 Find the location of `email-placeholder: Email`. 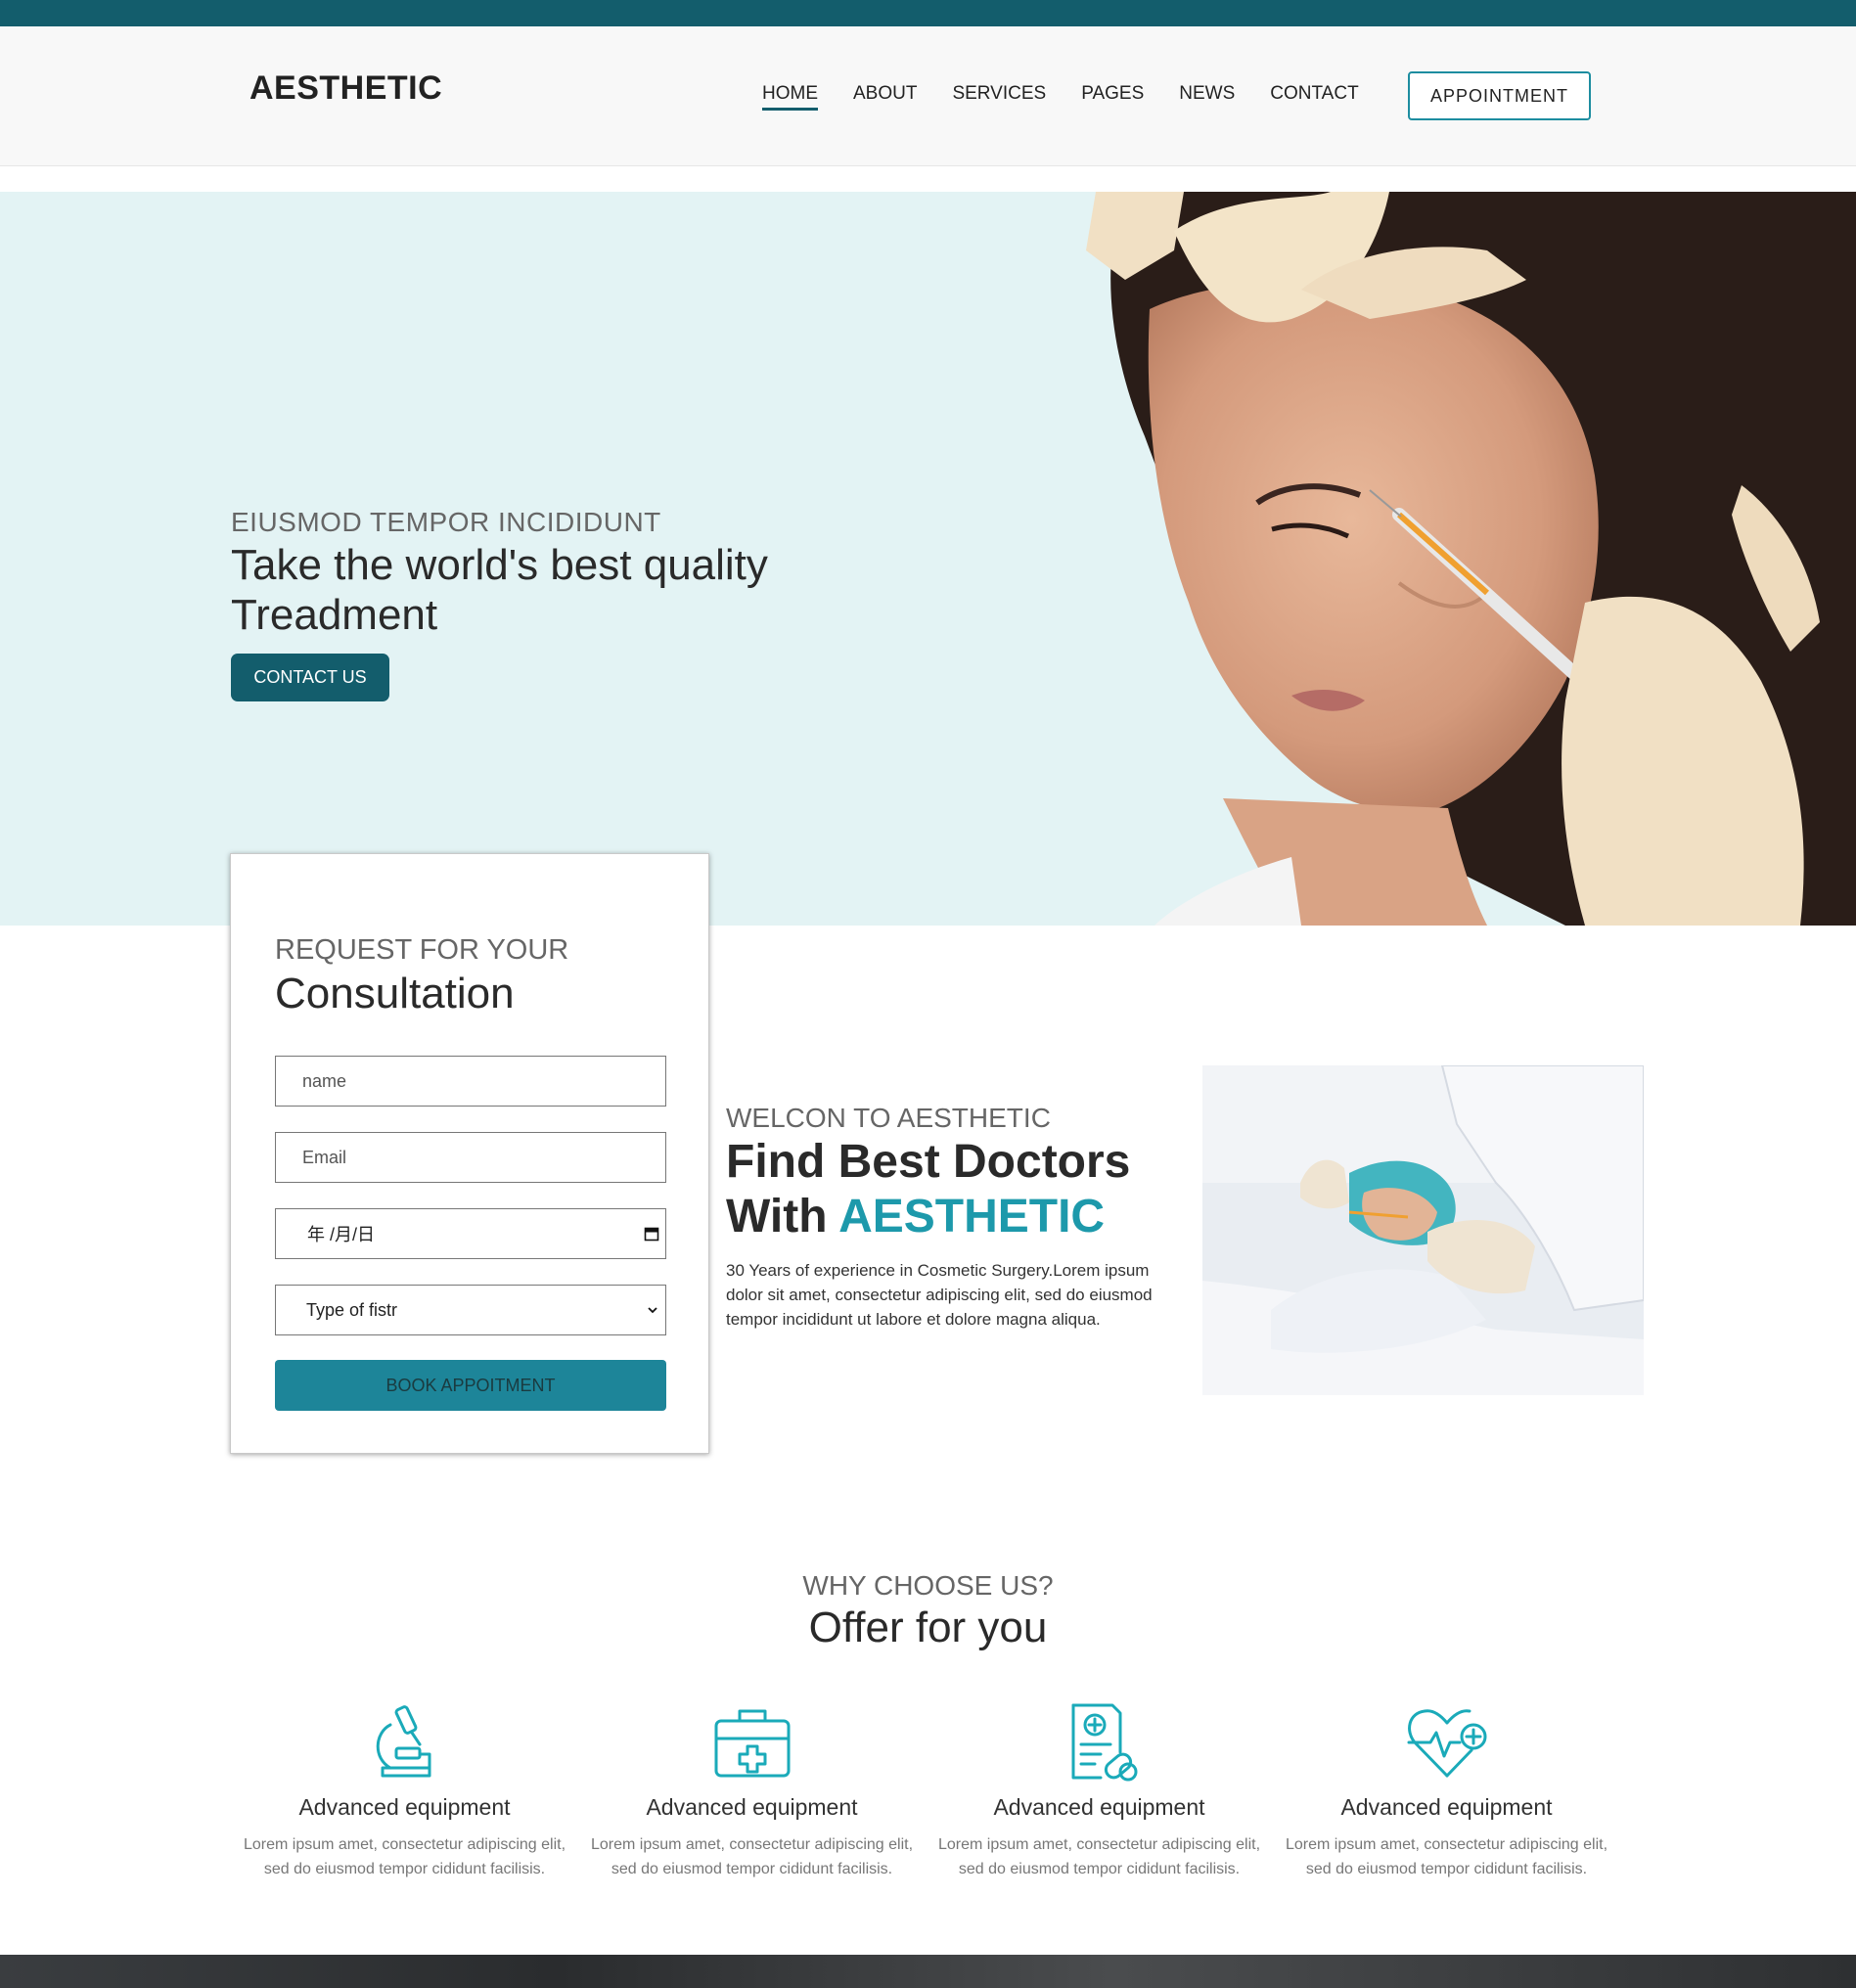

email-placeholder: Email is located at coordinates (324, 1157).